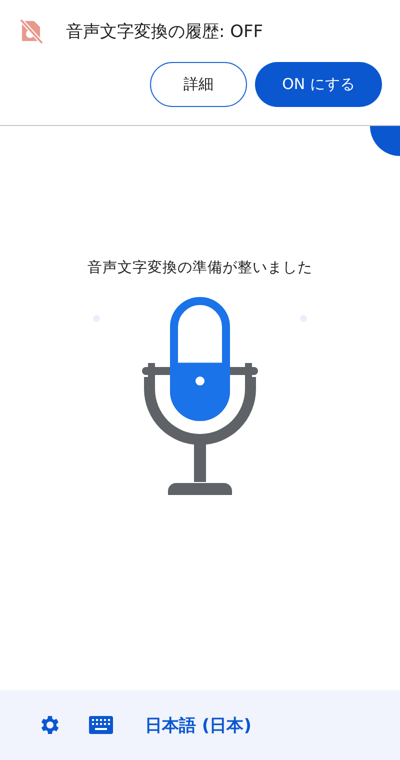  I want to click on language-selector: 日本語 (日本), so click(198, 725).